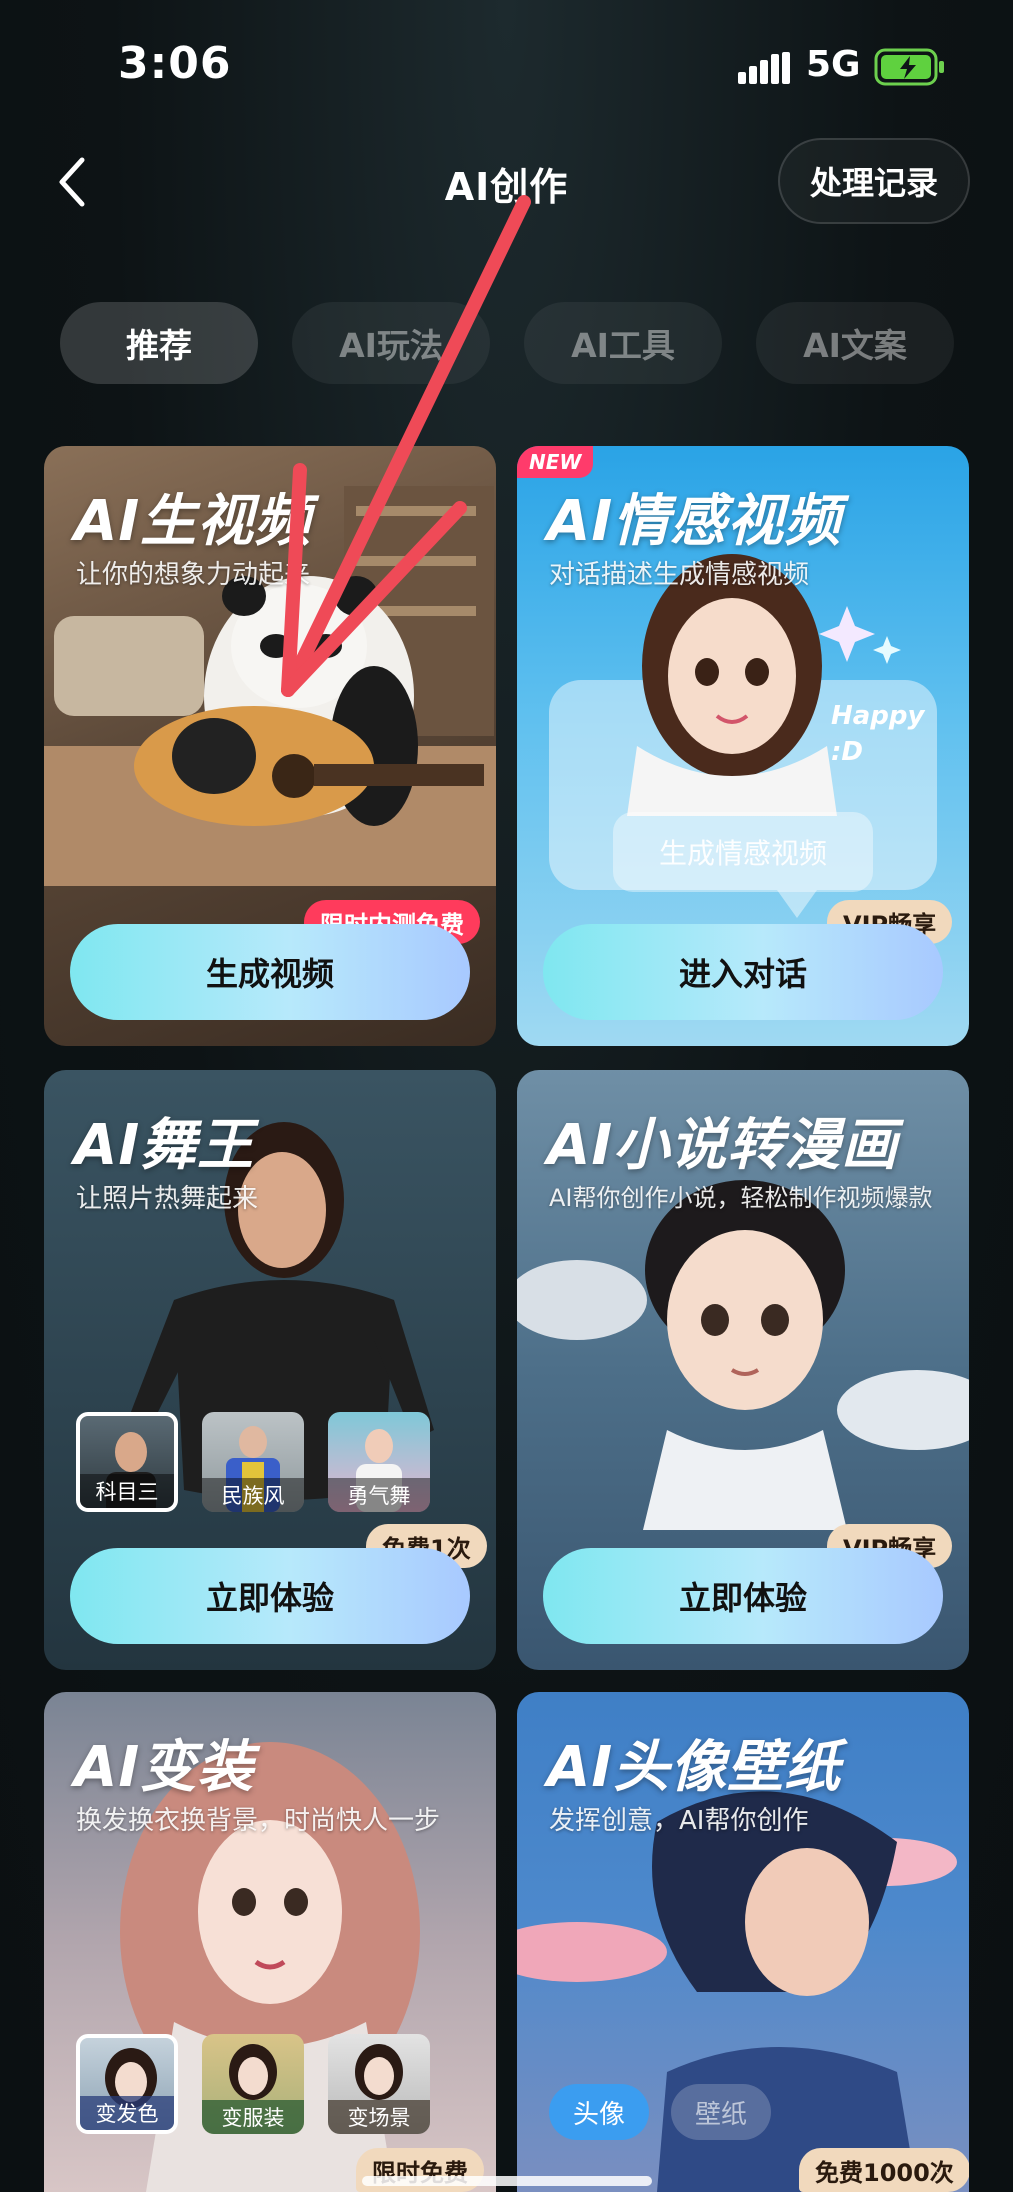  Describe the element at coordinates (175, 63) in the screenshot. I see `status-time: 3:06` at that location.